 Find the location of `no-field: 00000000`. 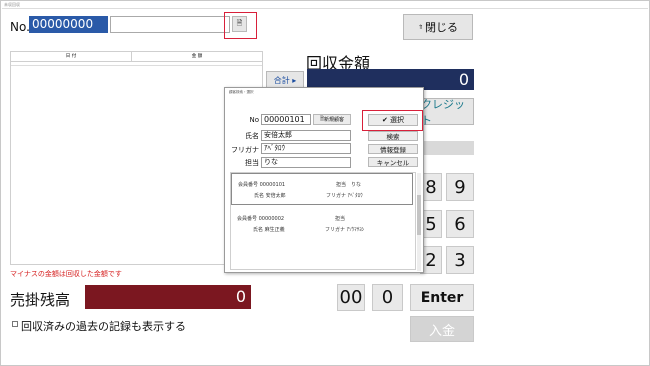

no-field: 00000000 is located at coordinates (68, 24).